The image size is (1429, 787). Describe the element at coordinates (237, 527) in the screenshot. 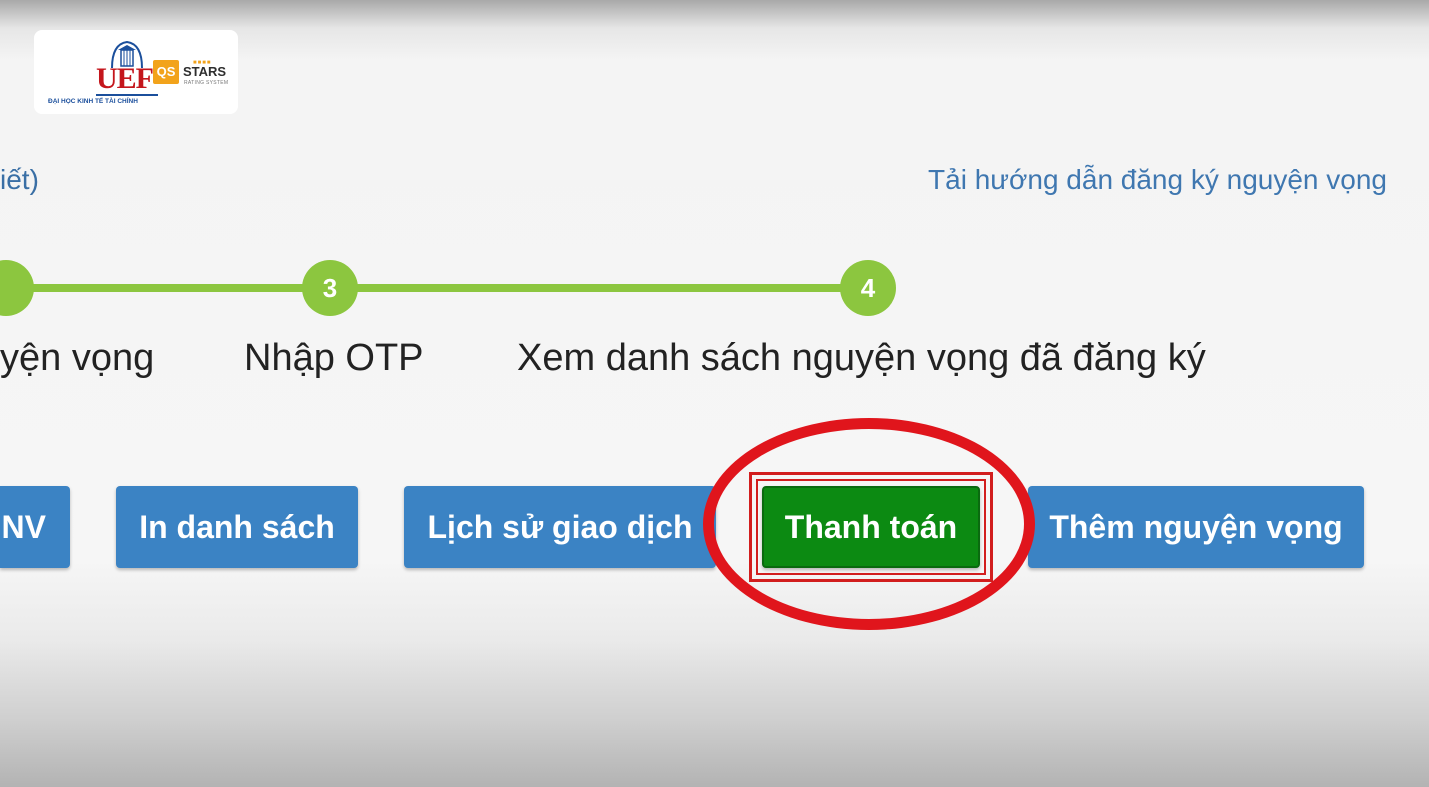

I see `print-list-button: In danh sách` at that location.